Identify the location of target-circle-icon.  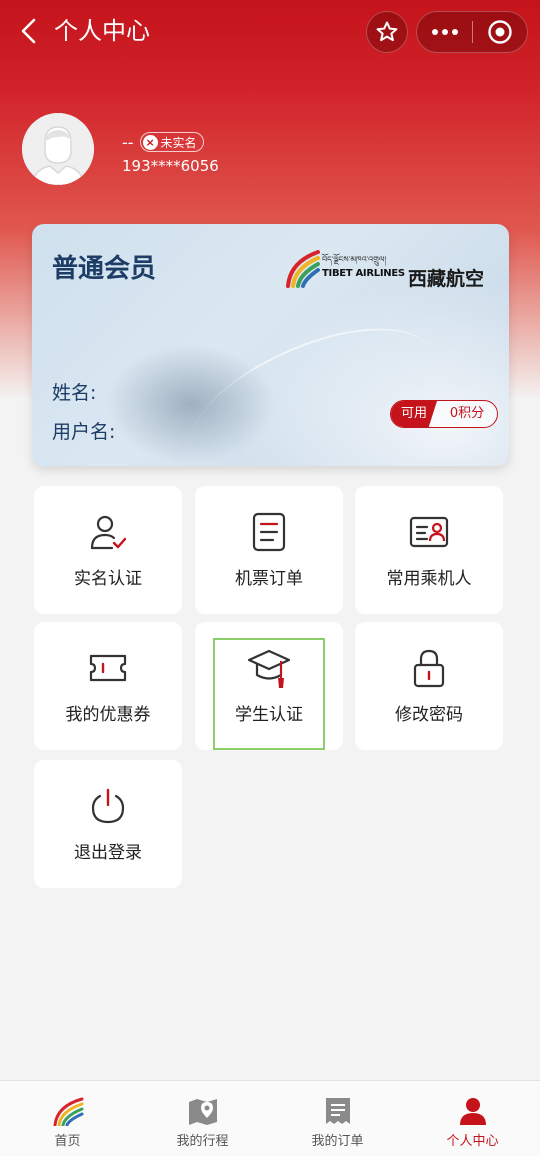
(500, 32).